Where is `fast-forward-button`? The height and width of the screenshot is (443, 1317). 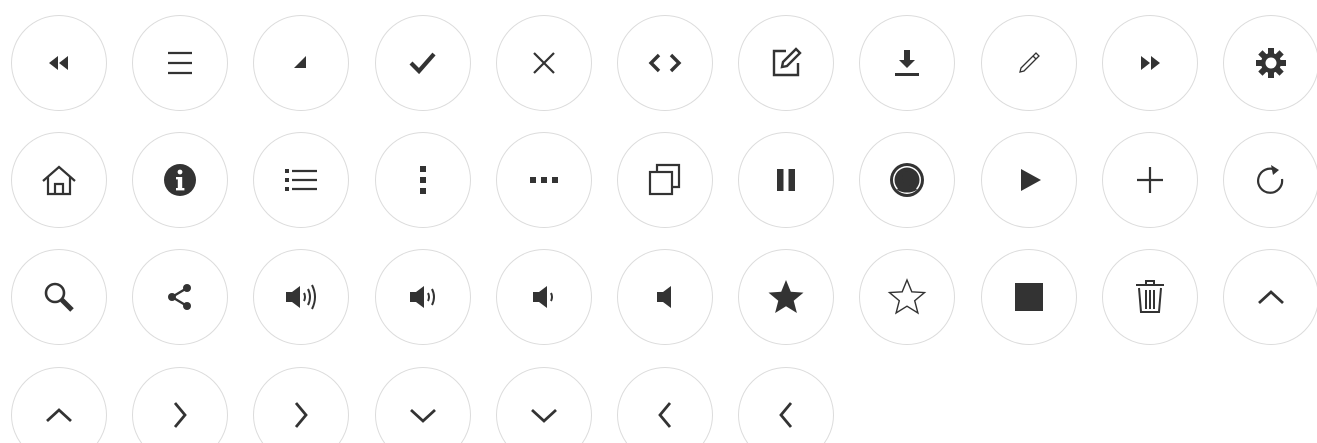
fast-forward-button is located at coordinates (1149, 63).